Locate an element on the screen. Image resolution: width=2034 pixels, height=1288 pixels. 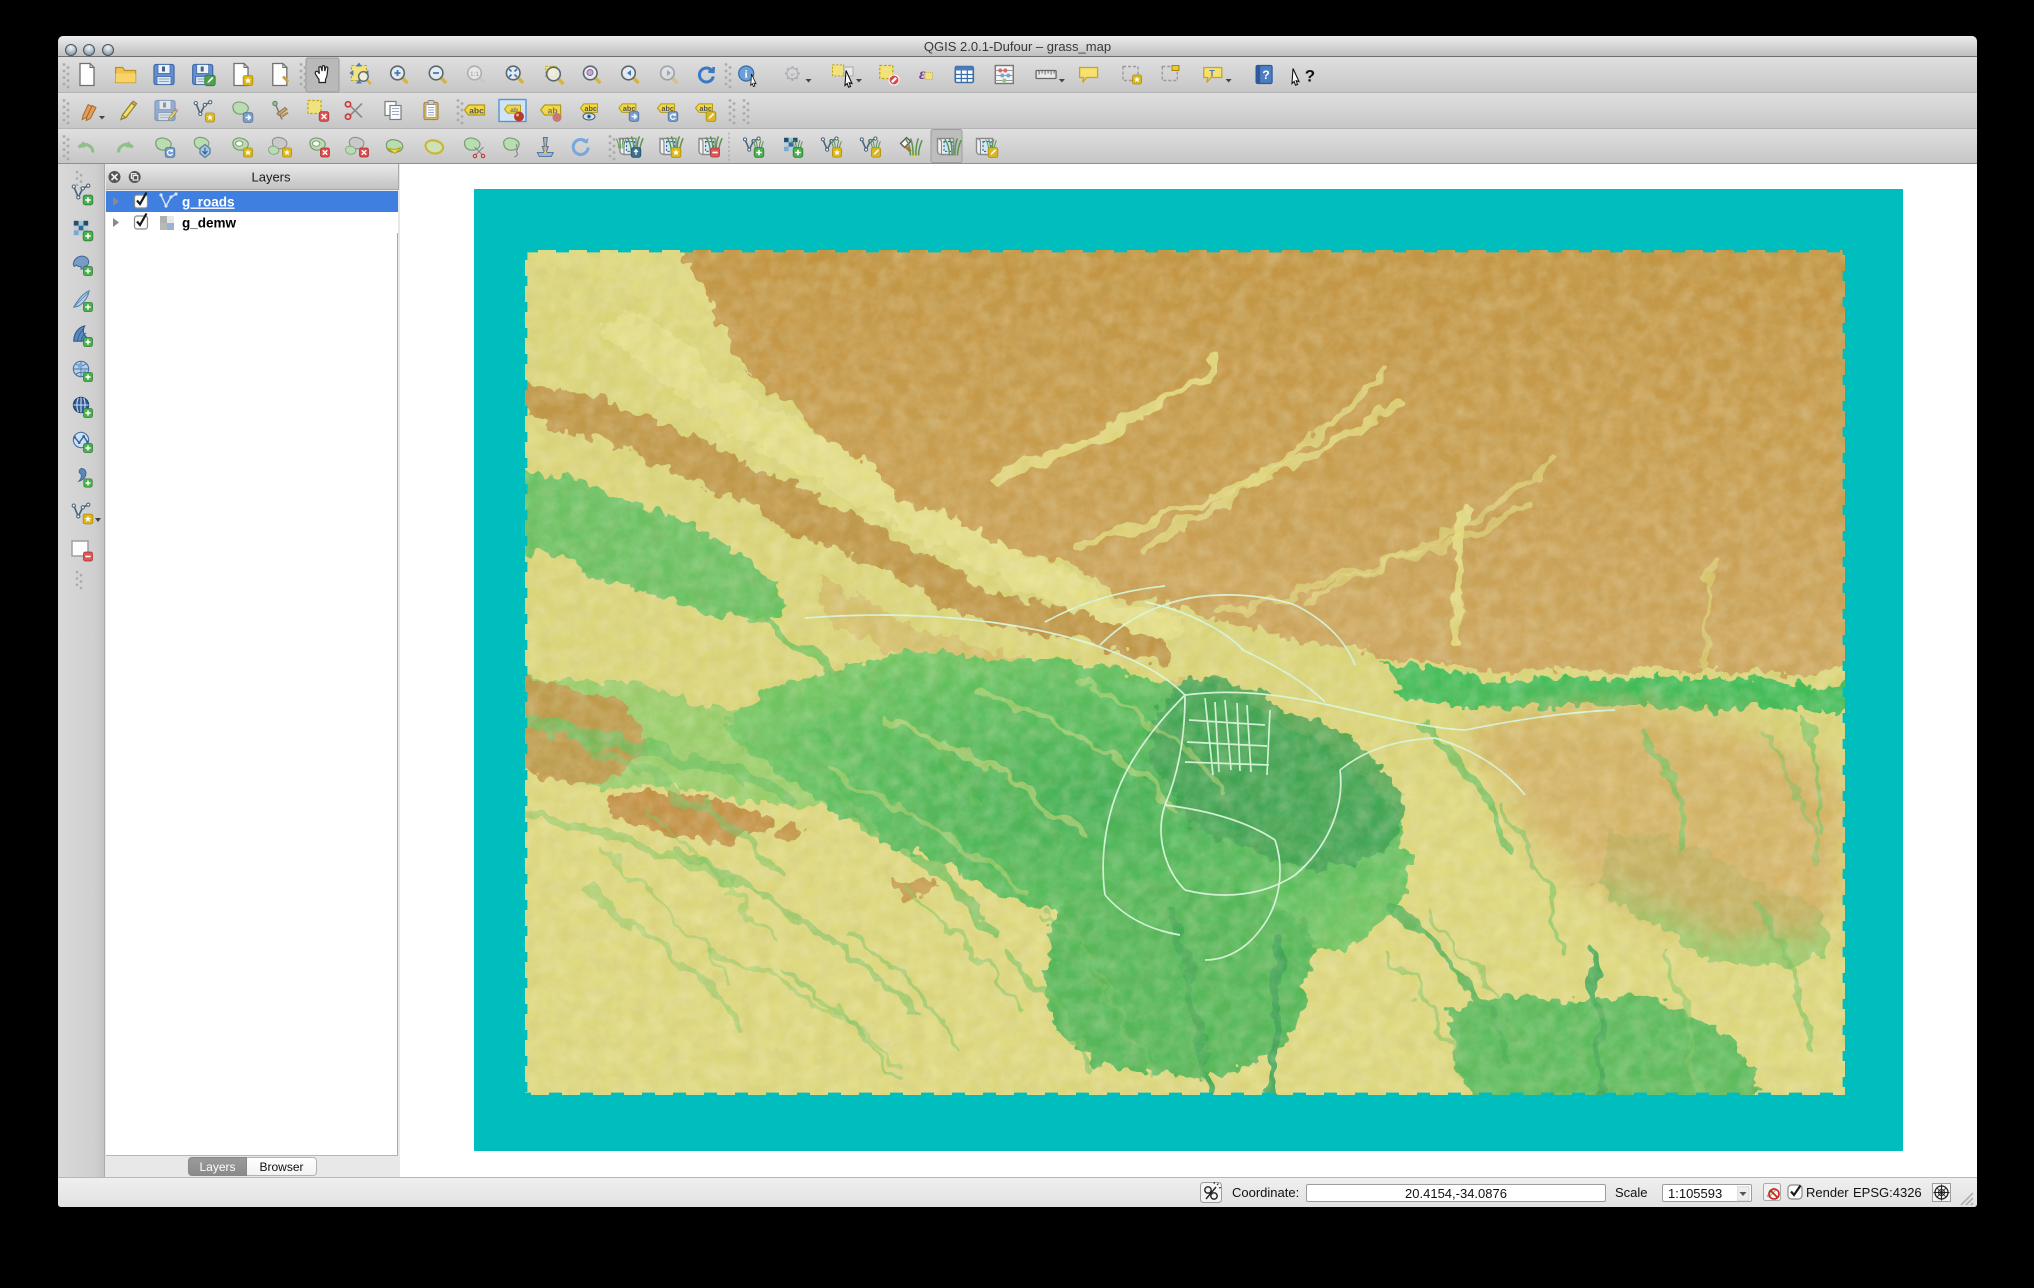
svg-text: T is located at coordinates (1212, 74).